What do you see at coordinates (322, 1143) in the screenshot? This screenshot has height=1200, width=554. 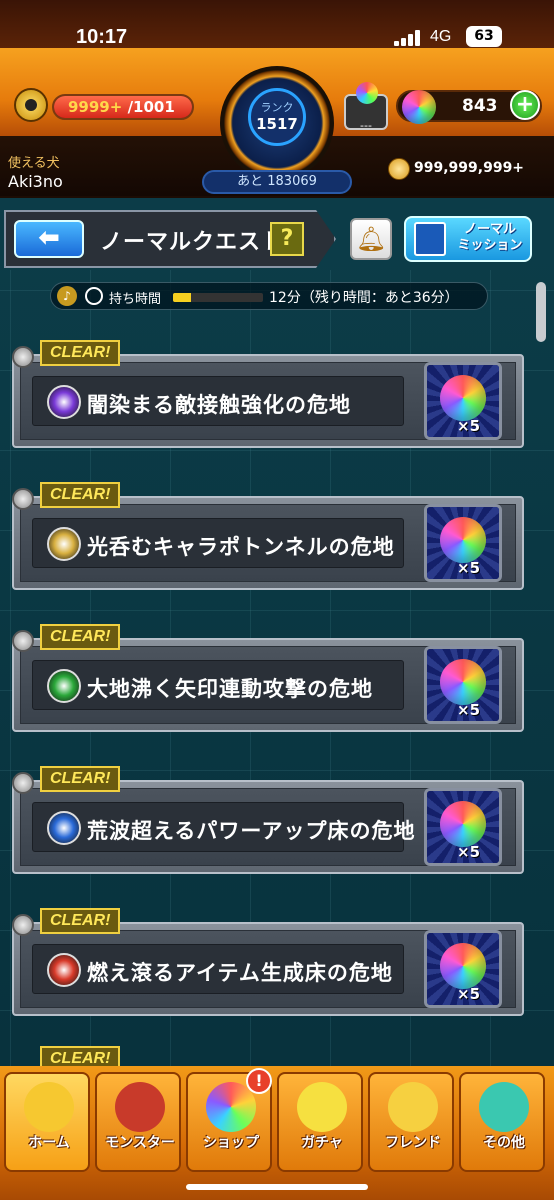 I see `nav-label: ガチャ` at bounding box center [322, 1143].